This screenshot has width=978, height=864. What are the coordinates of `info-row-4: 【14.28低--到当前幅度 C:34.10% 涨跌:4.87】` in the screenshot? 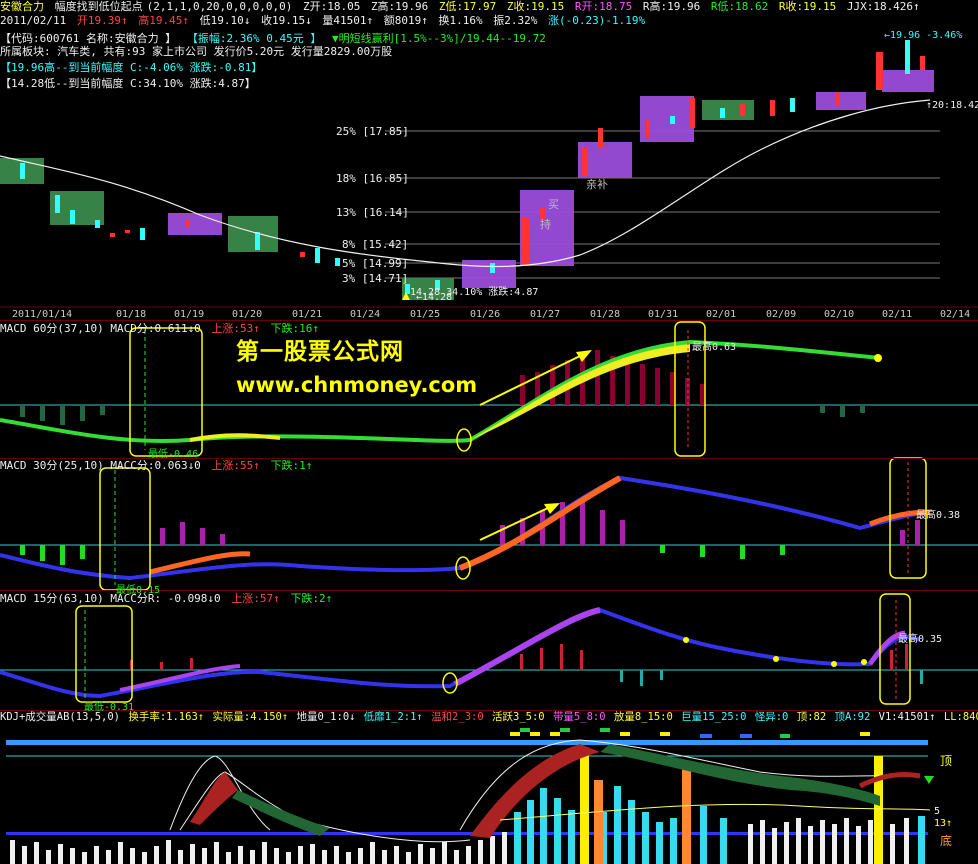 It's located at (130, 83).